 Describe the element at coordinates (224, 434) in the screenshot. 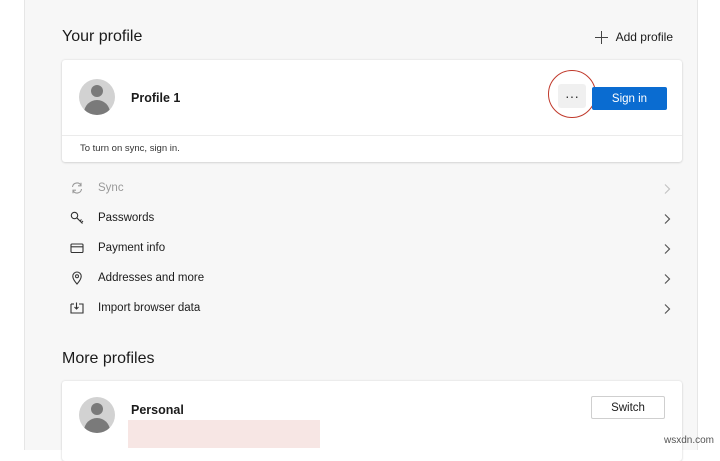

I see `redacted-email` at that location.